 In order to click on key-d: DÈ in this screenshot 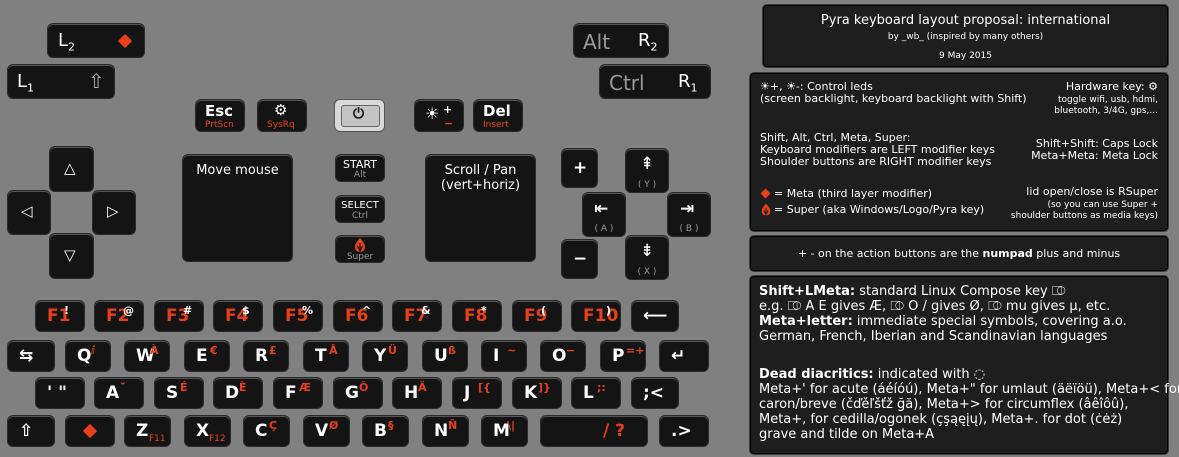, I will do `click(238, 393)`.